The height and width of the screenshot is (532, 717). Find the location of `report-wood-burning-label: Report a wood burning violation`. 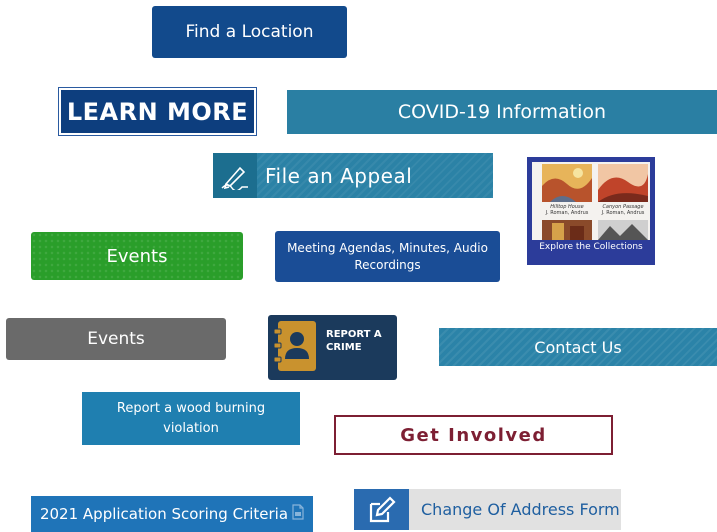

report-wood-burning-label: Report a wood burning violation is located at coordinates (191, 418).